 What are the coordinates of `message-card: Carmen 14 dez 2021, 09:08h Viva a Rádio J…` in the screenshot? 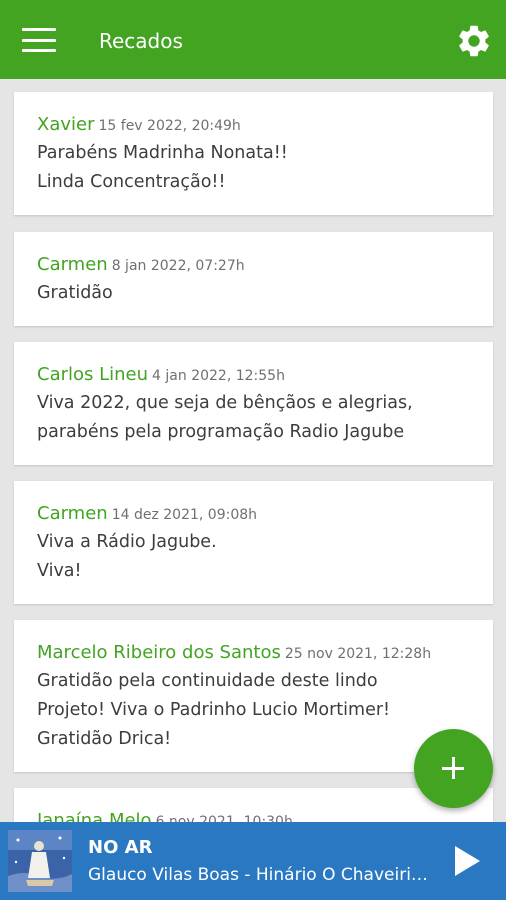 It's located at (253, 542).